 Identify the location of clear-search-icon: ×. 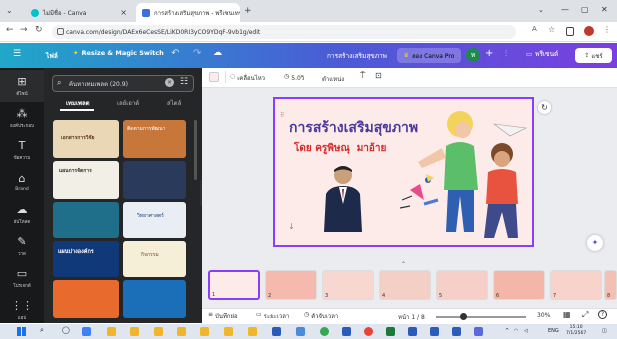
(169, 82).